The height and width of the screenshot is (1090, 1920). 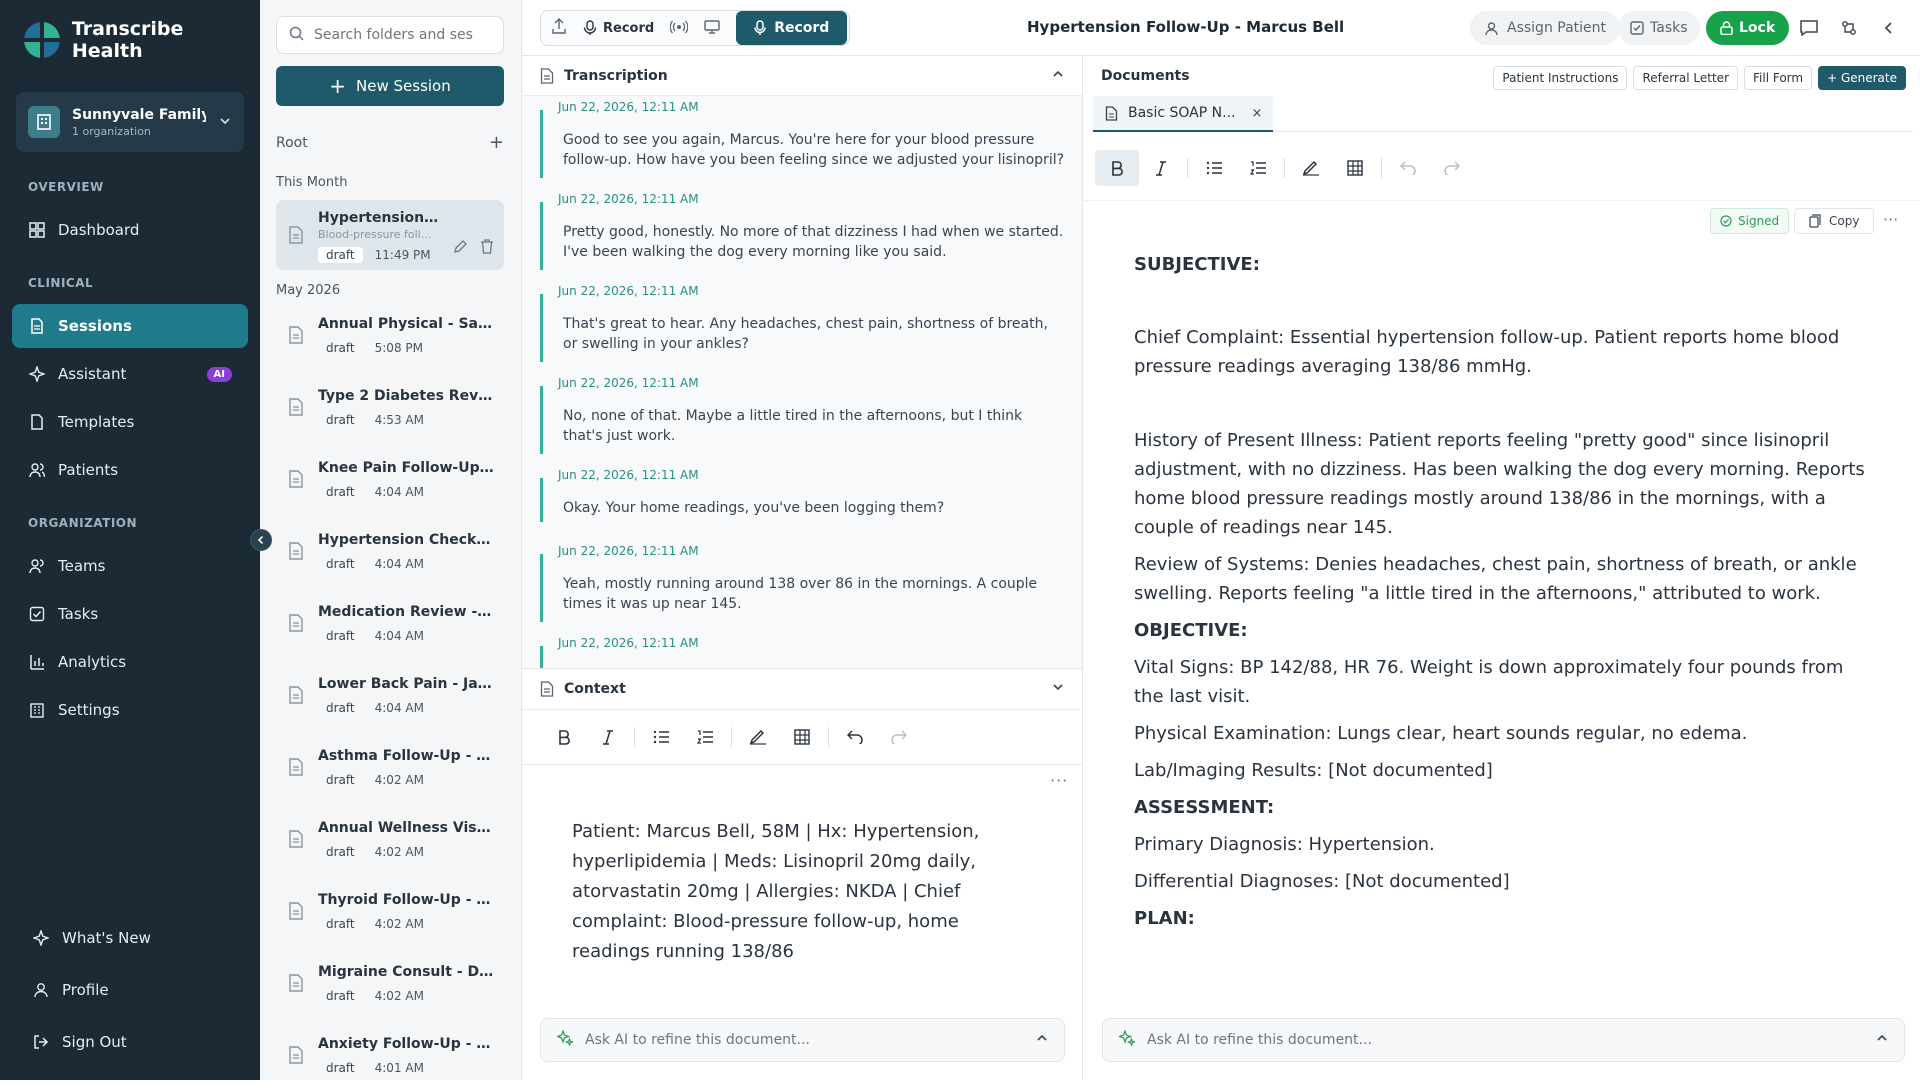 I want to click on sidebar-item-assistant: Assistant AI, so click(x=130, y=374).